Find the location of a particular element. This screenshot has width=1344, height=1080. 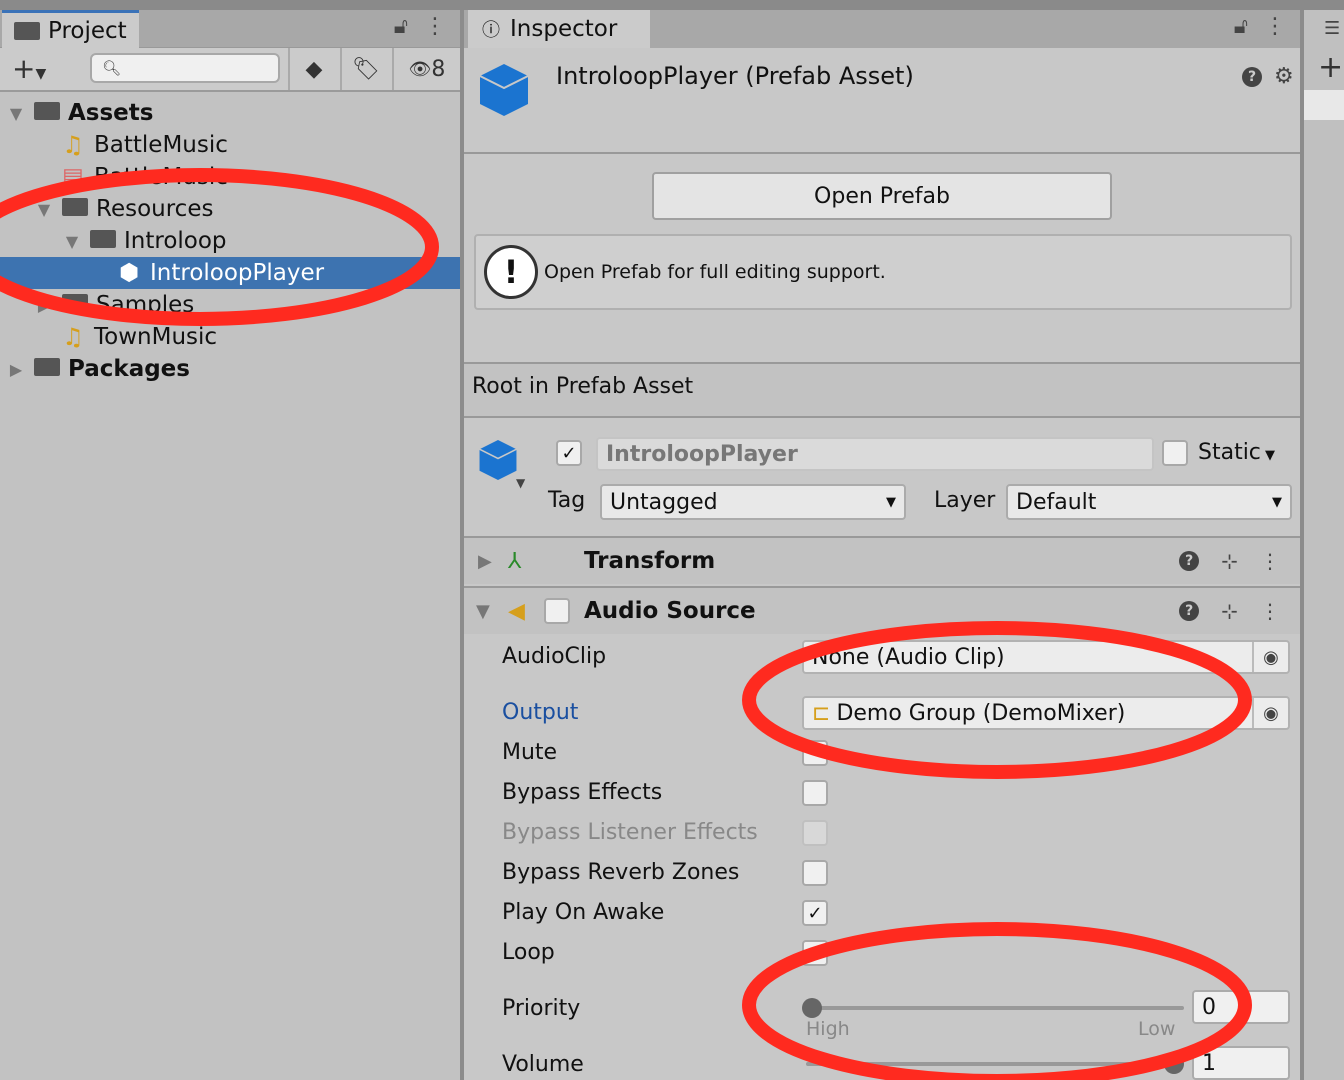

tab-project: Project is located at coordinates (70, 29).